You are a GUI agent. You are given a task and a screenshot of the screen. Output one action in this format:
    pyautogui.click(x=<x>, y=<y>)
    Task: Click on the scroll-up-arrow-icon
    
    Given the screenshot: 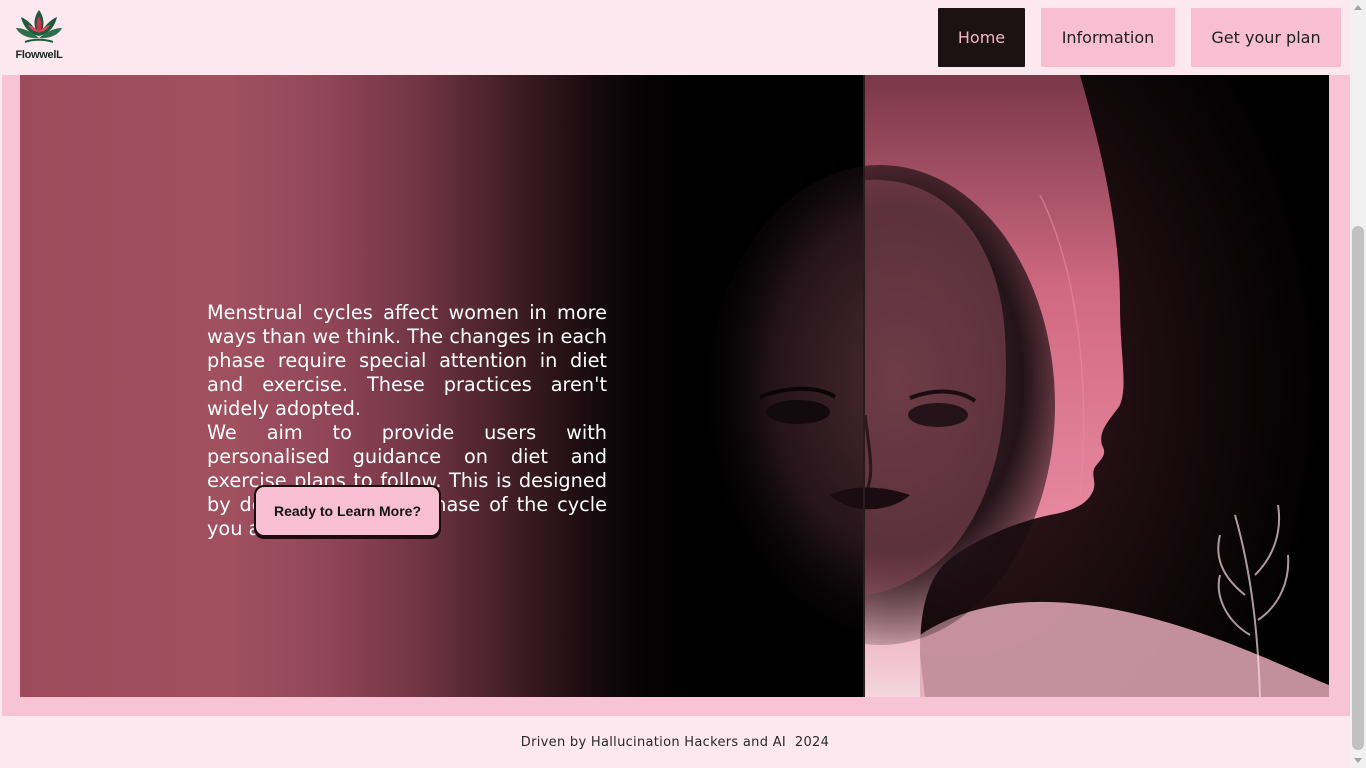 What is the action you would take?
    pyautogui.click(x=1358, y=7)
    